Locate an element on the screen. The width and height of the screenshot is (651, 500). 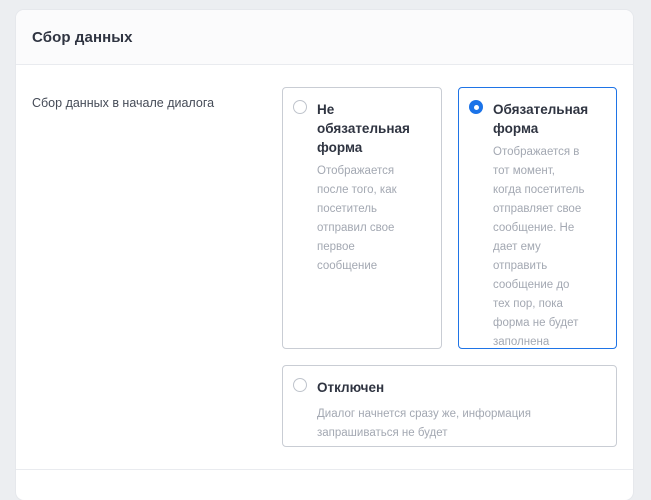
card-header: Сбор данных is located at coordinates (324, 37).